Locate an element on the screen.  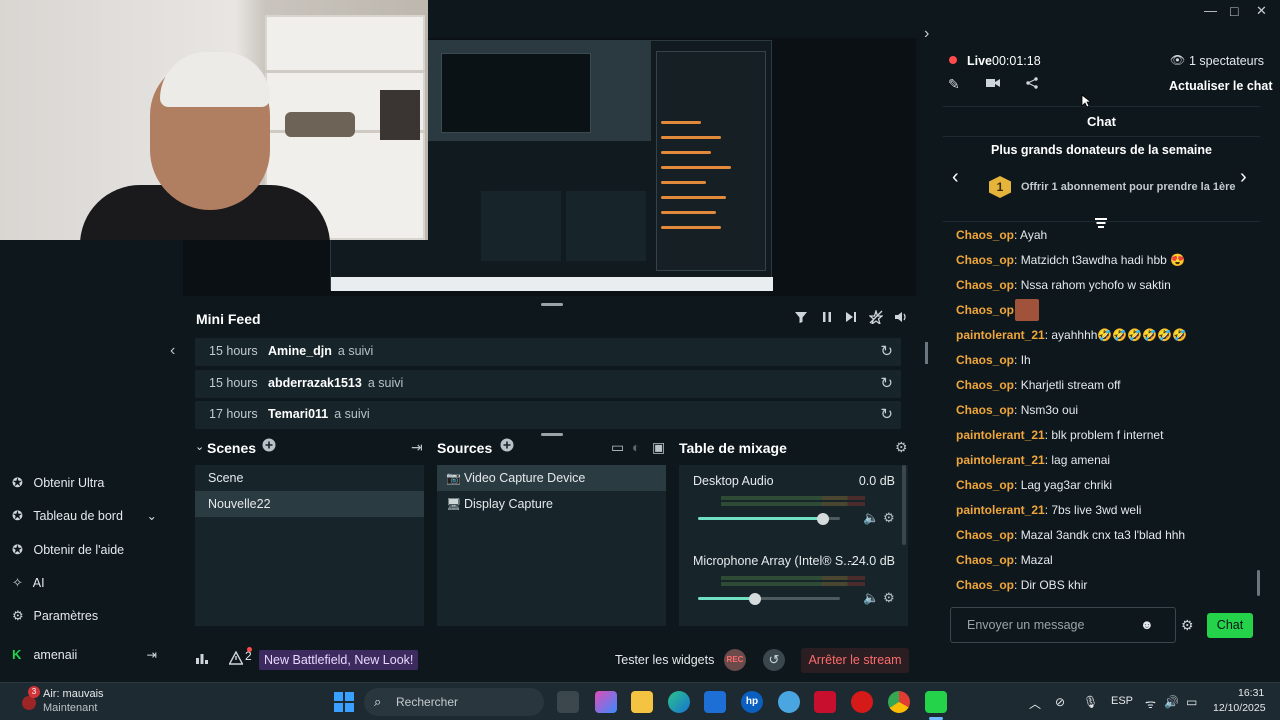
menu-icon is located at coordinates (1101, 223).